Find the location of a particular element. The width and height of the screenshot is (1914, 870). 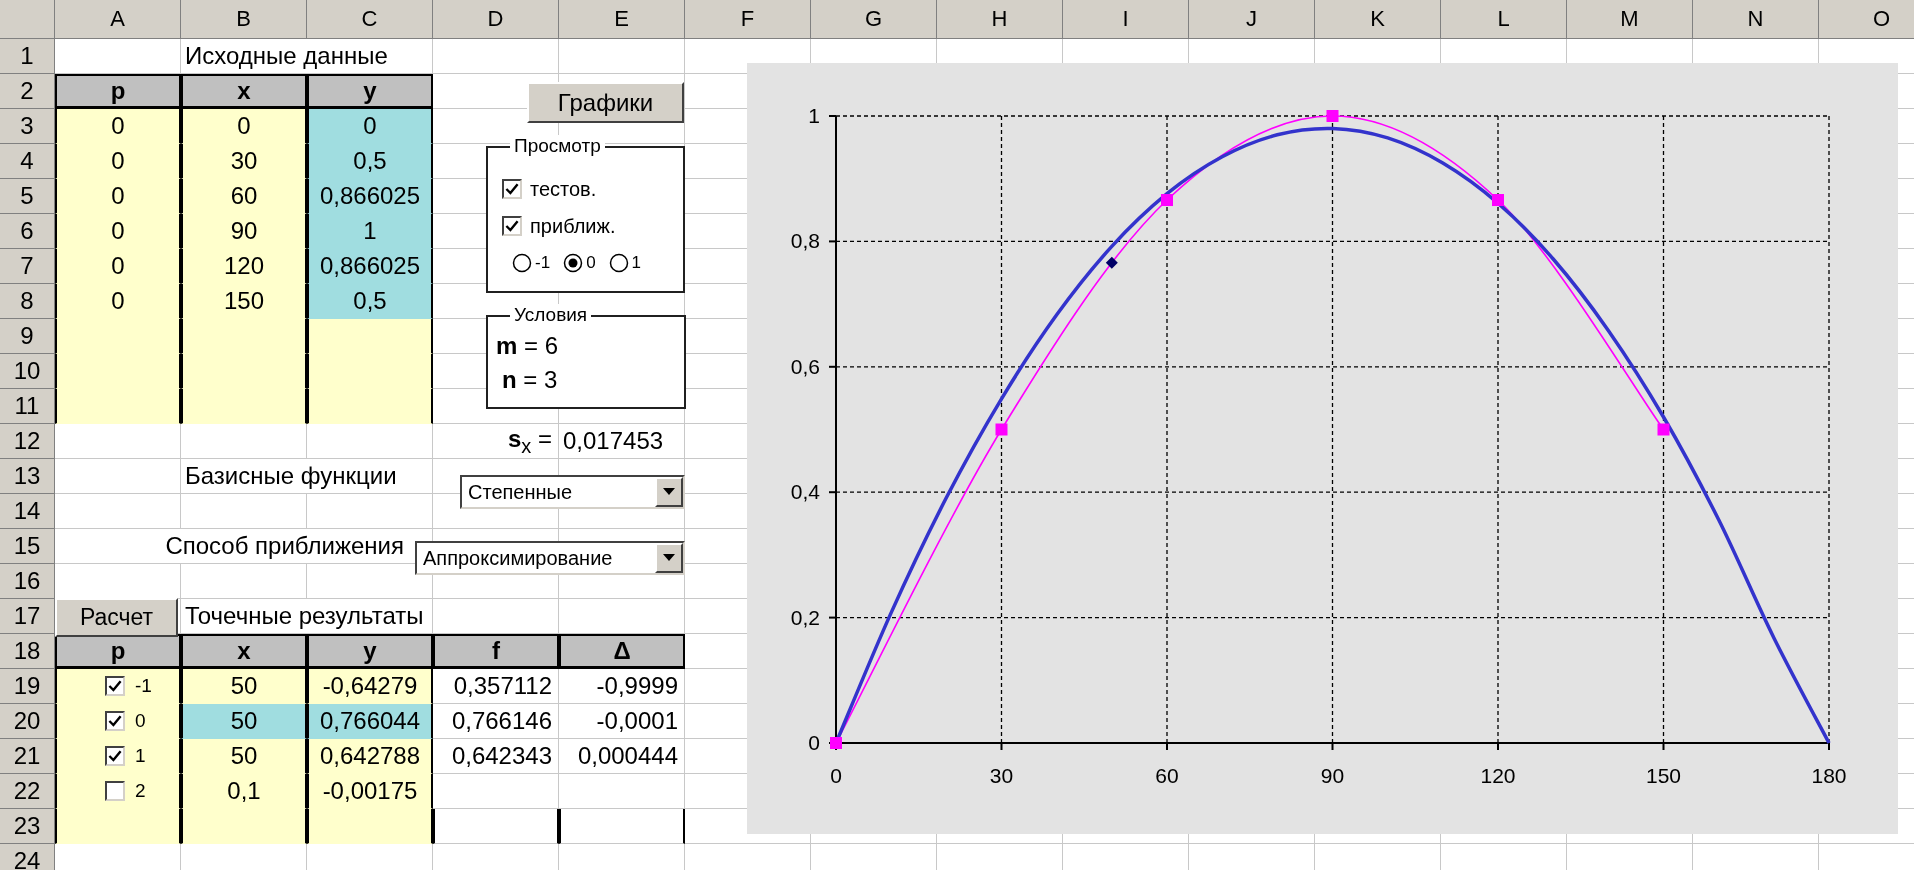

column-header: B is located at coordinates (244, 19).